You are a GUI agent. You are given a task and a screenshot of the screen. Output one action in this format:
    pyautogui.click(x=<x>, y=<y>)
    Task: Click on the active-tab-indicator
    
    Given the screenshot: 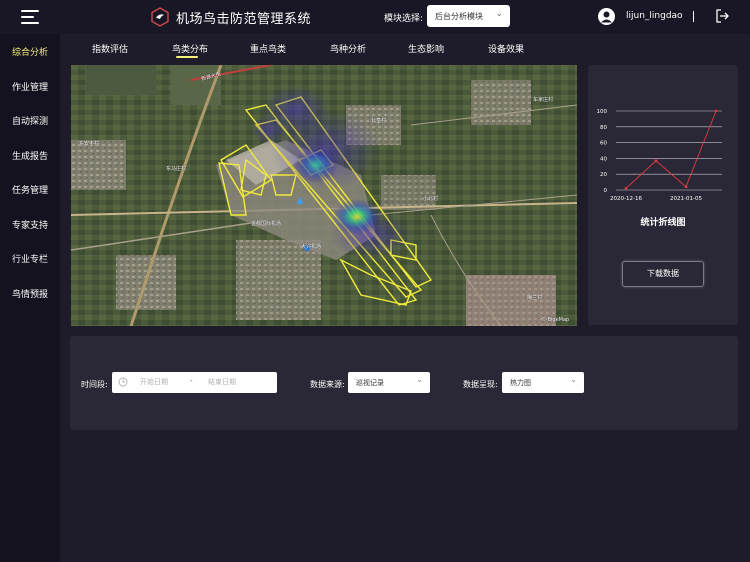 What is the action you would take?
    pyautogui.click(x=187, y=57)
    